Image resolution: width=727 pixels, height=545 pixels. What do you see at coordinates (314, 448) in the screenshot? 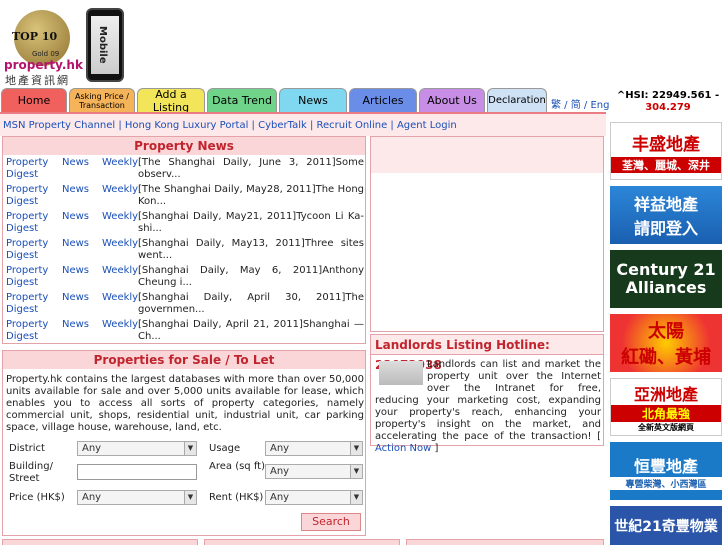
I see `usage-select: Any ▼` at bounding box center [314, 448].